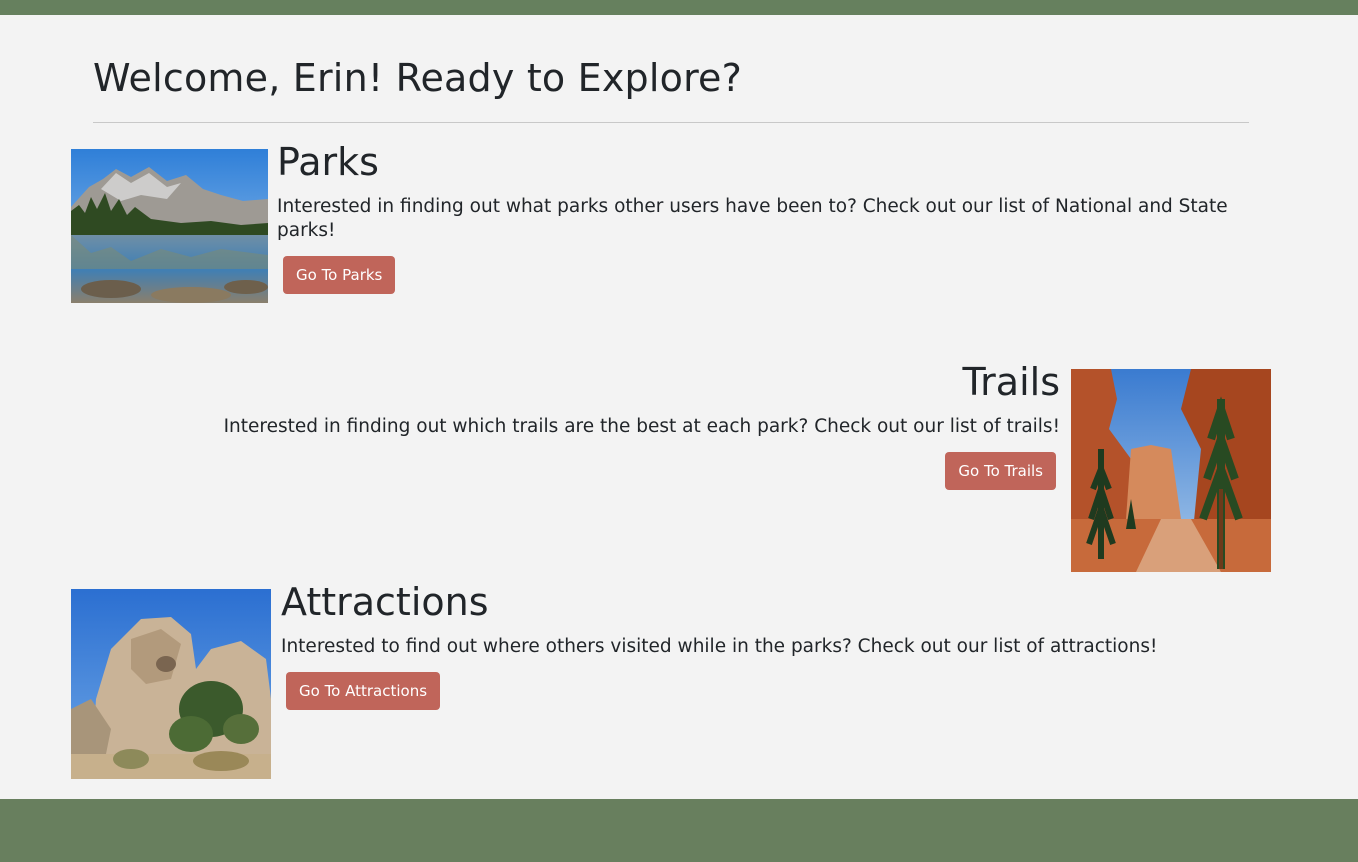 Image resolution: width=1358 pixels, height=862 pixels. What do you see at coordinates (339, 275) in the screenshot?
I see `go-to-parks-button: Go To Parks` at bounding box center [339, 275].